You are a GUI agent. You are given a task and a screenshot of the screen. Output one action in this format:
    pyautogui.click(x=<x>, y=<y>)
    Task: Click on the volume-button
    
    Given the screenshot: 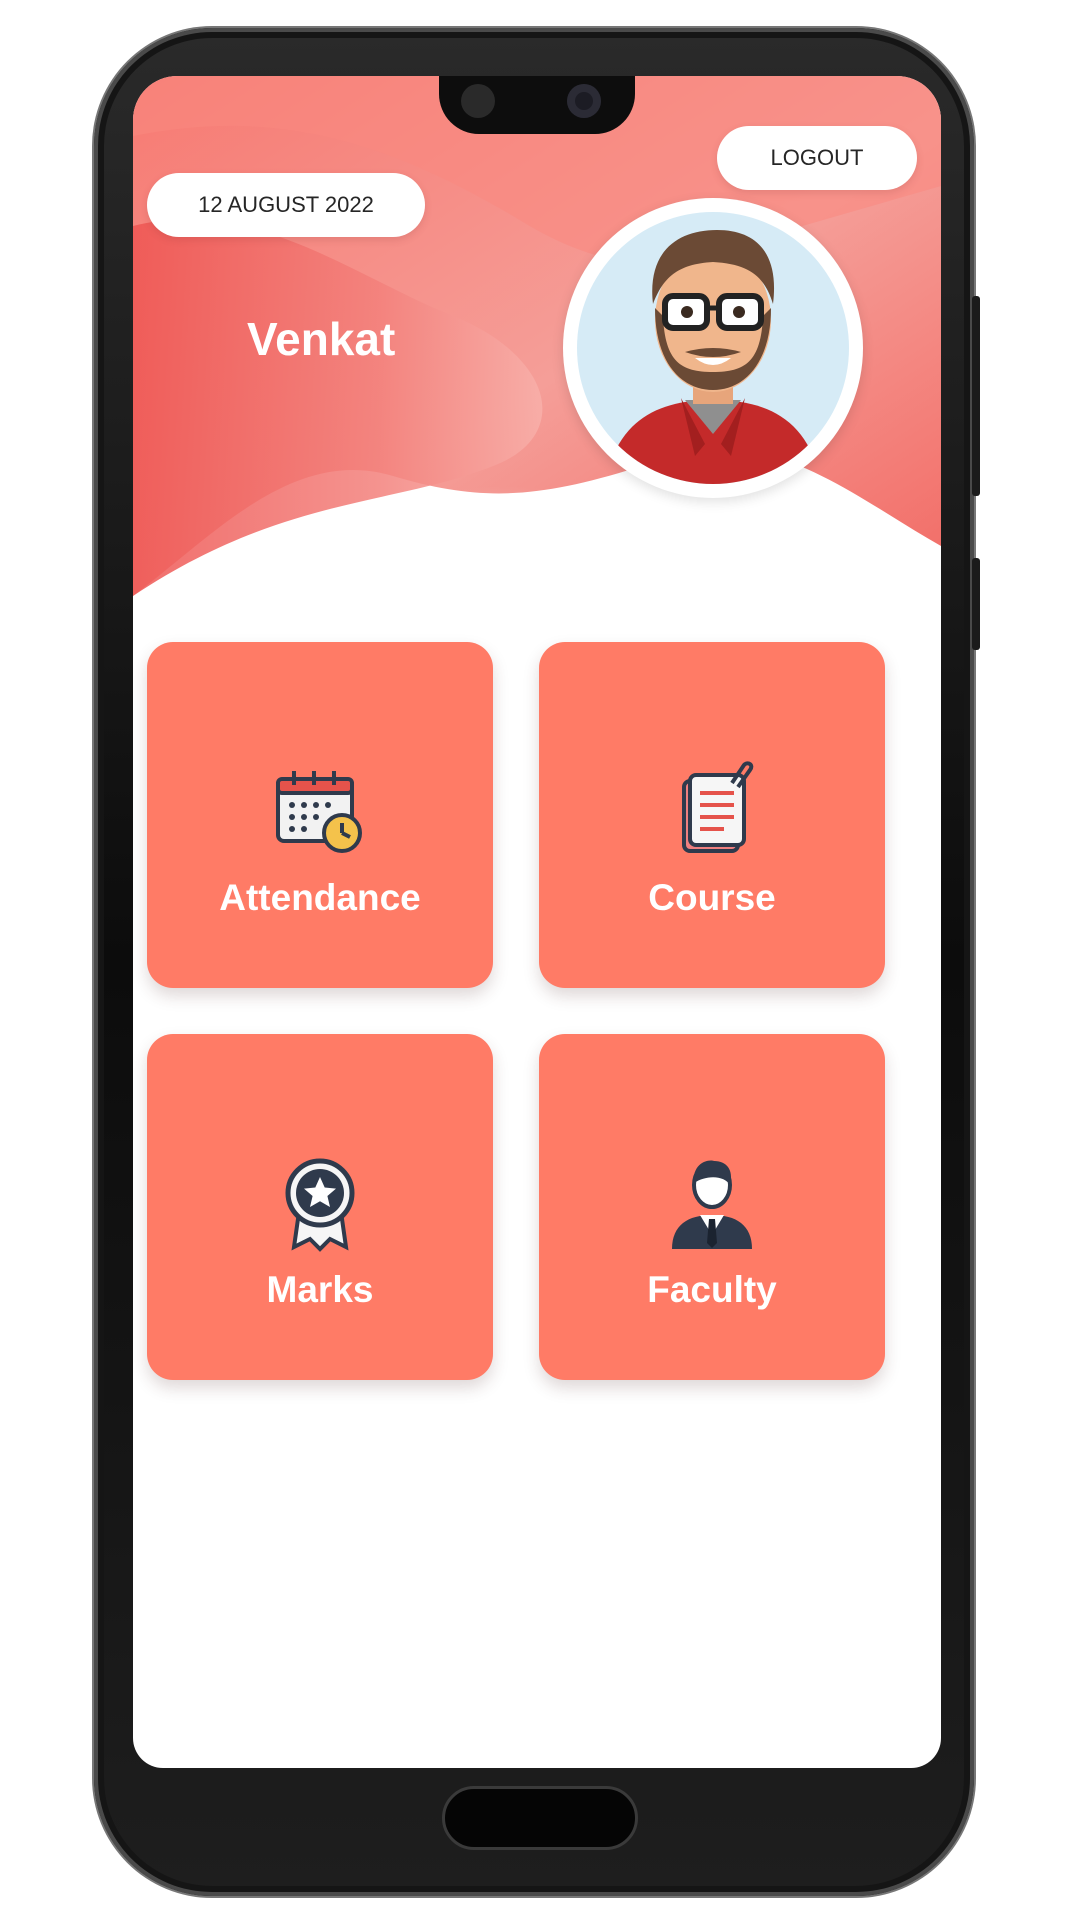 What is the action you would take?
    pyautogui.click(x=976, y=396)
    